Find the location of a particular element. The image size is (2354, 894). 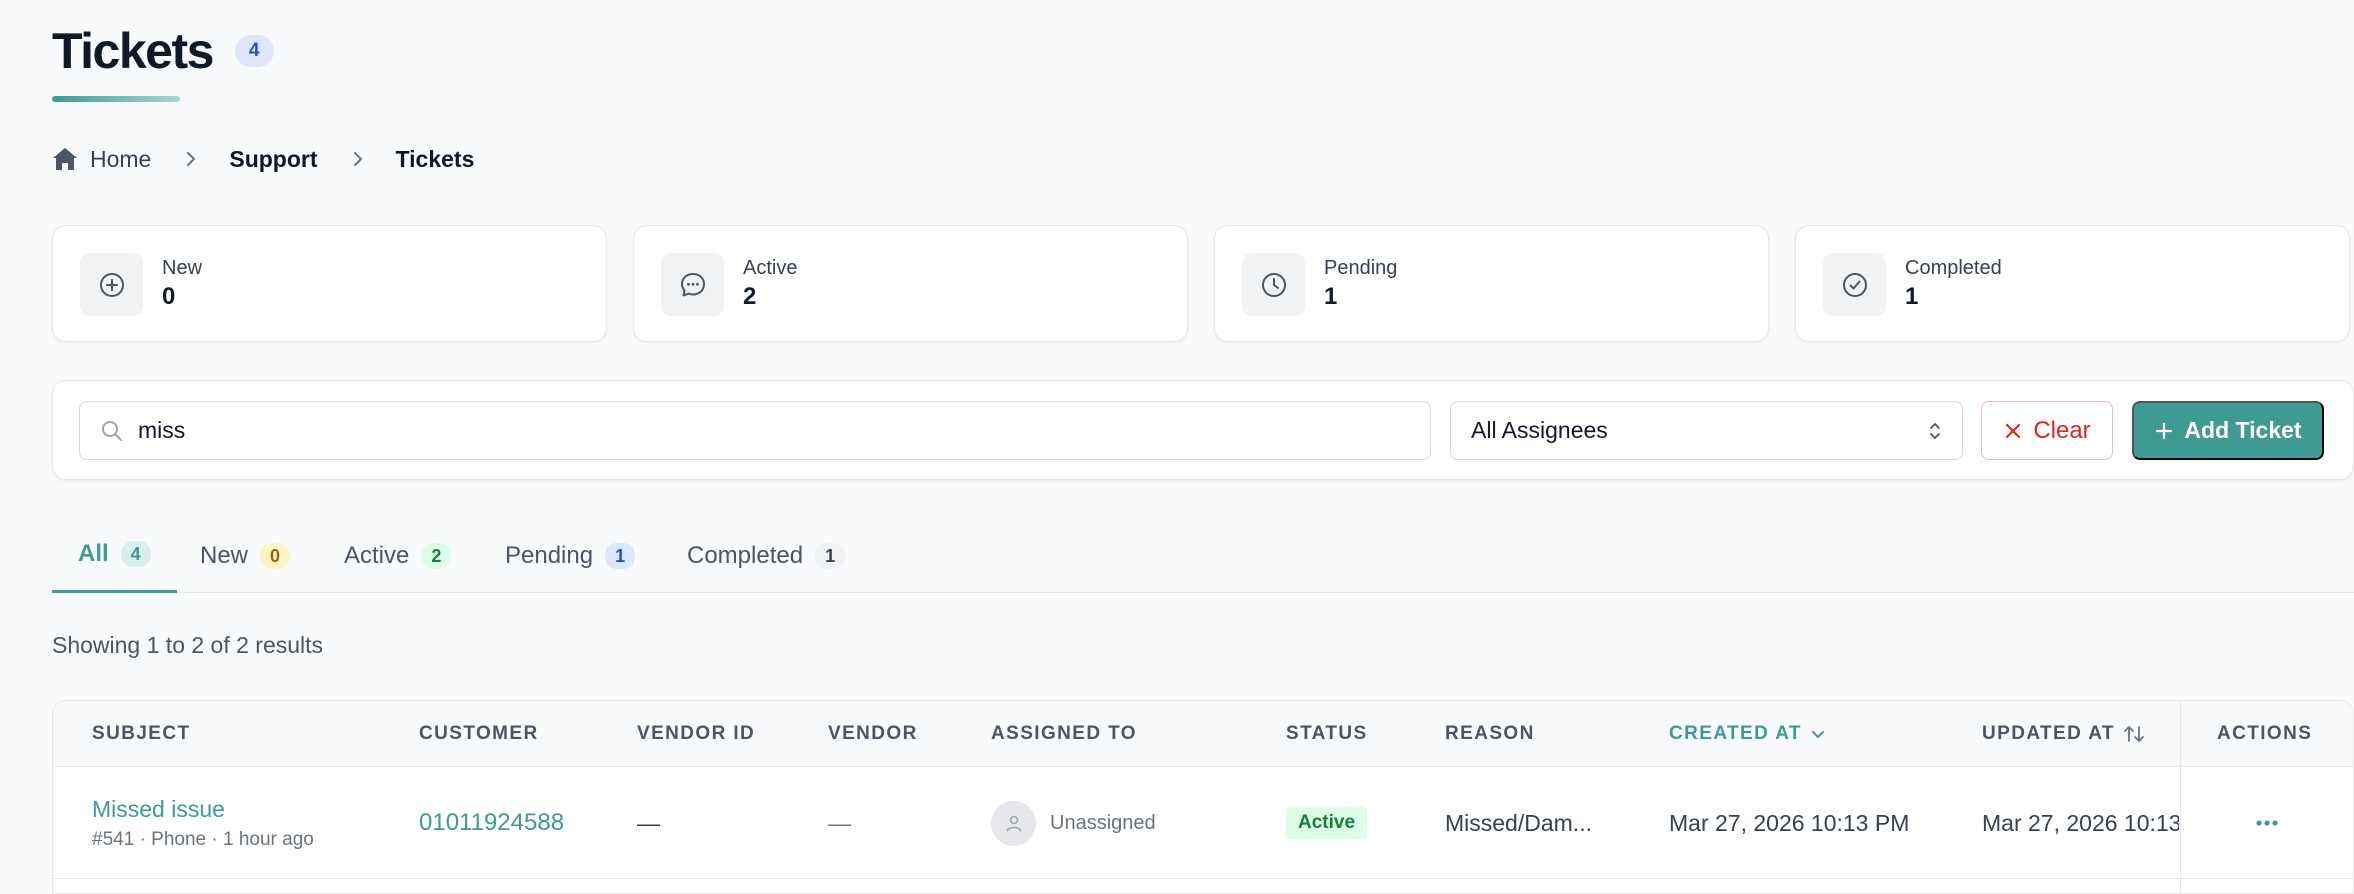

column-header-label: Updated At is located at coordinates (2048, 733).